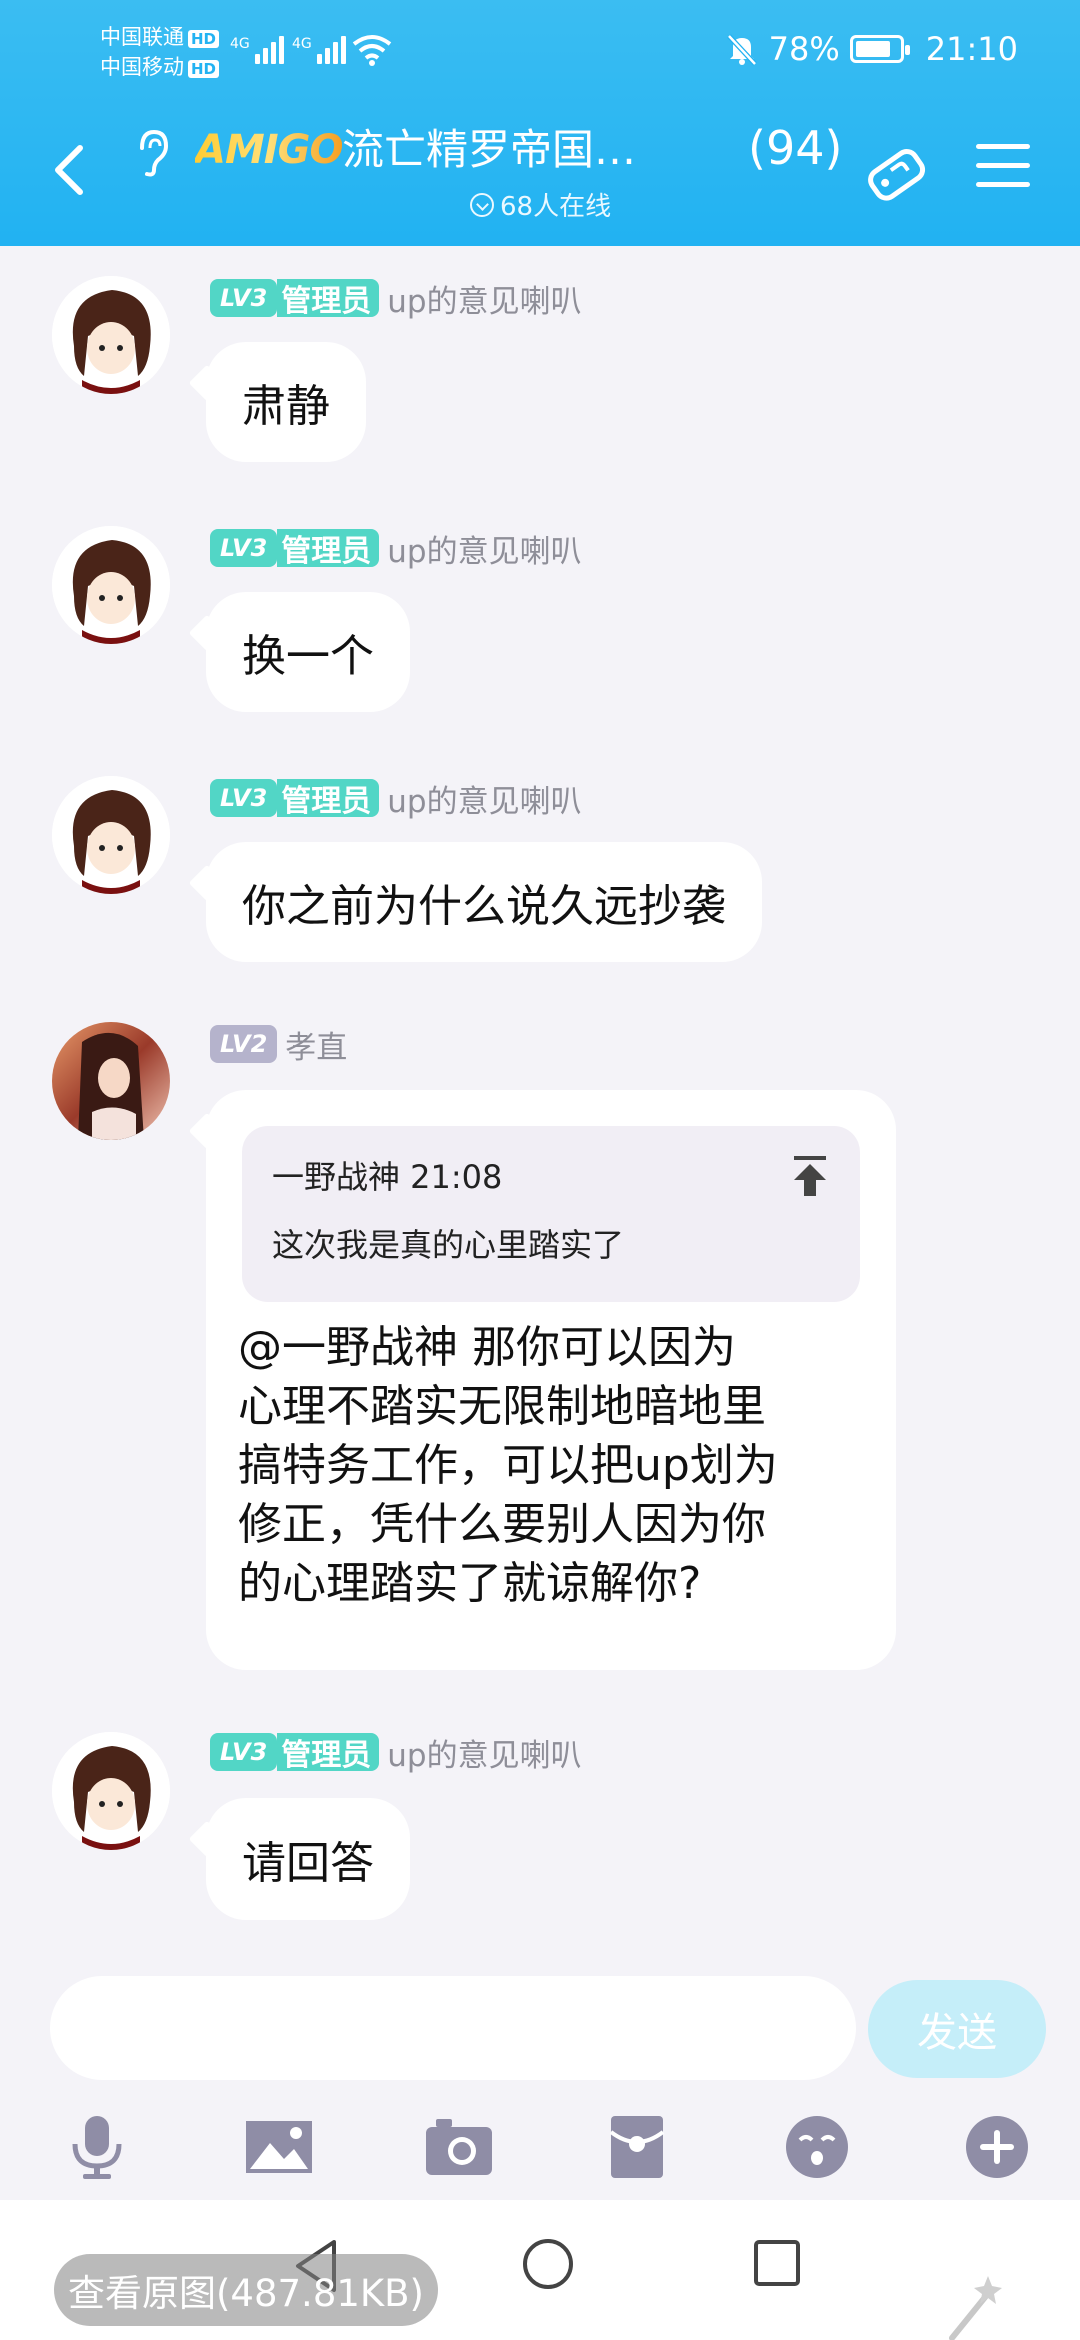 This screenshot has width=1080, height=2340. What do you see at coordinates (160, 52) in the screenshot?
I see `carrier-info: 中国联通 HD 中国移动 HD` at bounding box center [160, 52].